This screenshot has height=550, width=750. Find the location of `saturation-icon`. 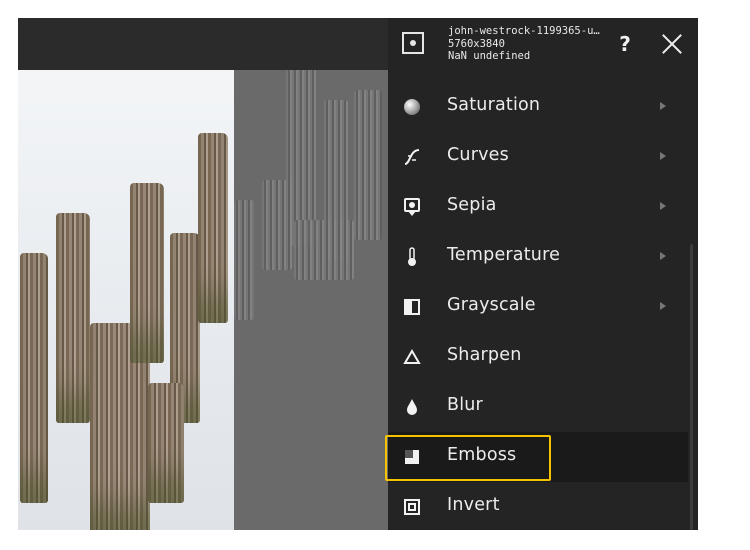

saturation-icon is located at coordinates (412, 107).